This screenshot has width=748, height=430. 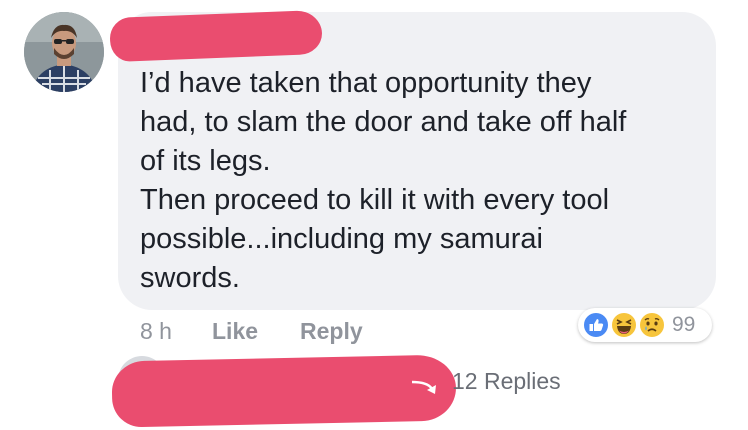 What do you see at coordinates (423, 387) in the screenshot?
I see `reply-arrow-icon` at bounding box center [423, 387].